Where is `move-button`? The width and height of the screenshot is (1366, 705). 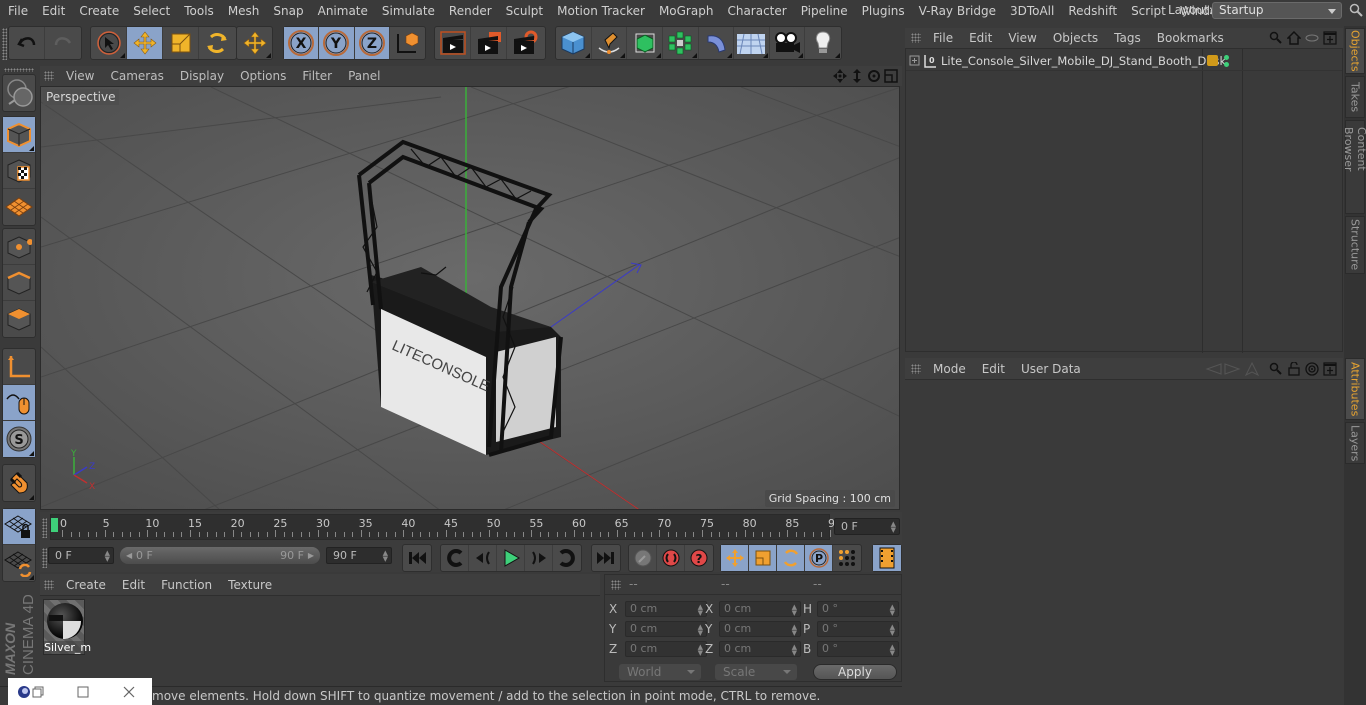 move-button is located at coordinates (145, 43).